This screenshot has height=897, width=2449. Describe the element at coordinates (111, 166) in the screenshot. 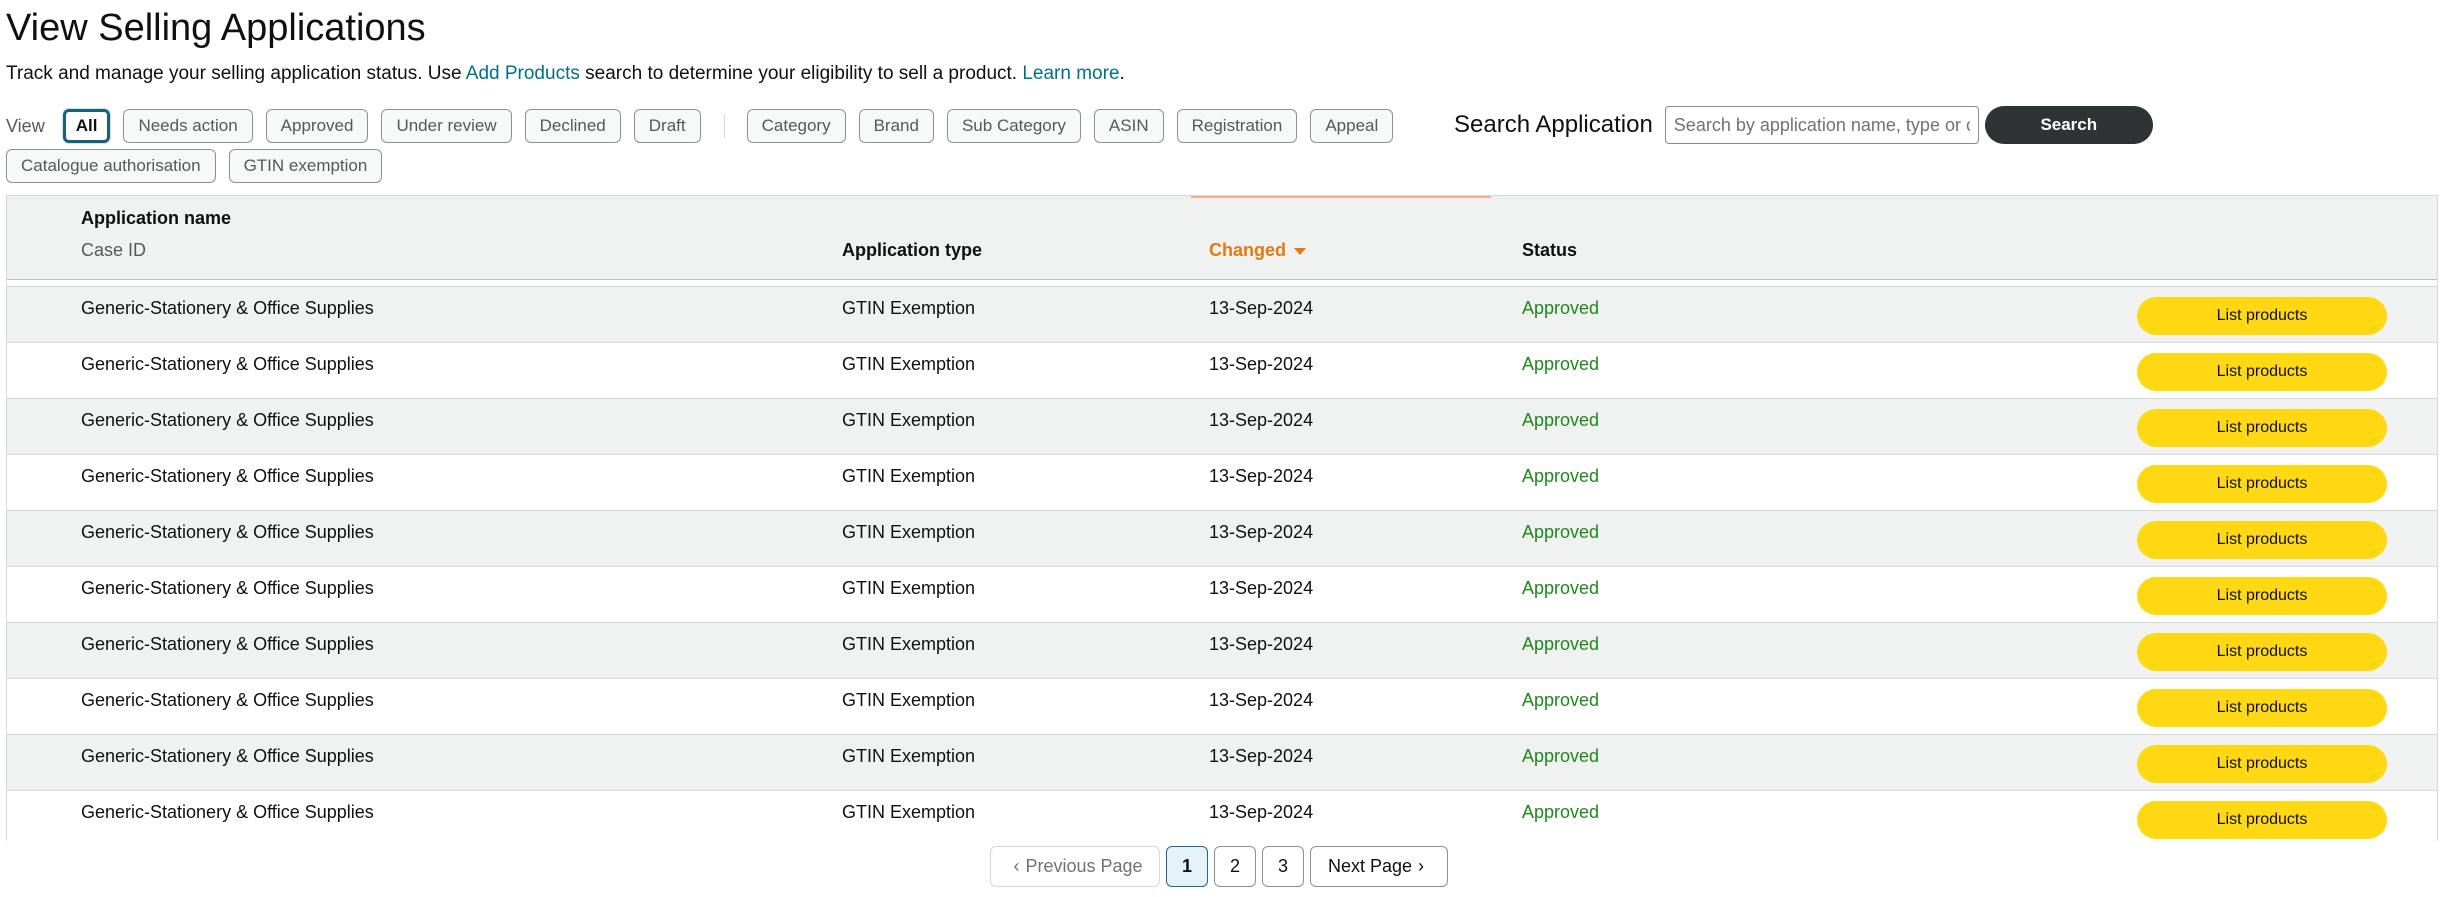

I see `filter-pill-catalogue-authorisation: Catalogue authorisation` at that location.